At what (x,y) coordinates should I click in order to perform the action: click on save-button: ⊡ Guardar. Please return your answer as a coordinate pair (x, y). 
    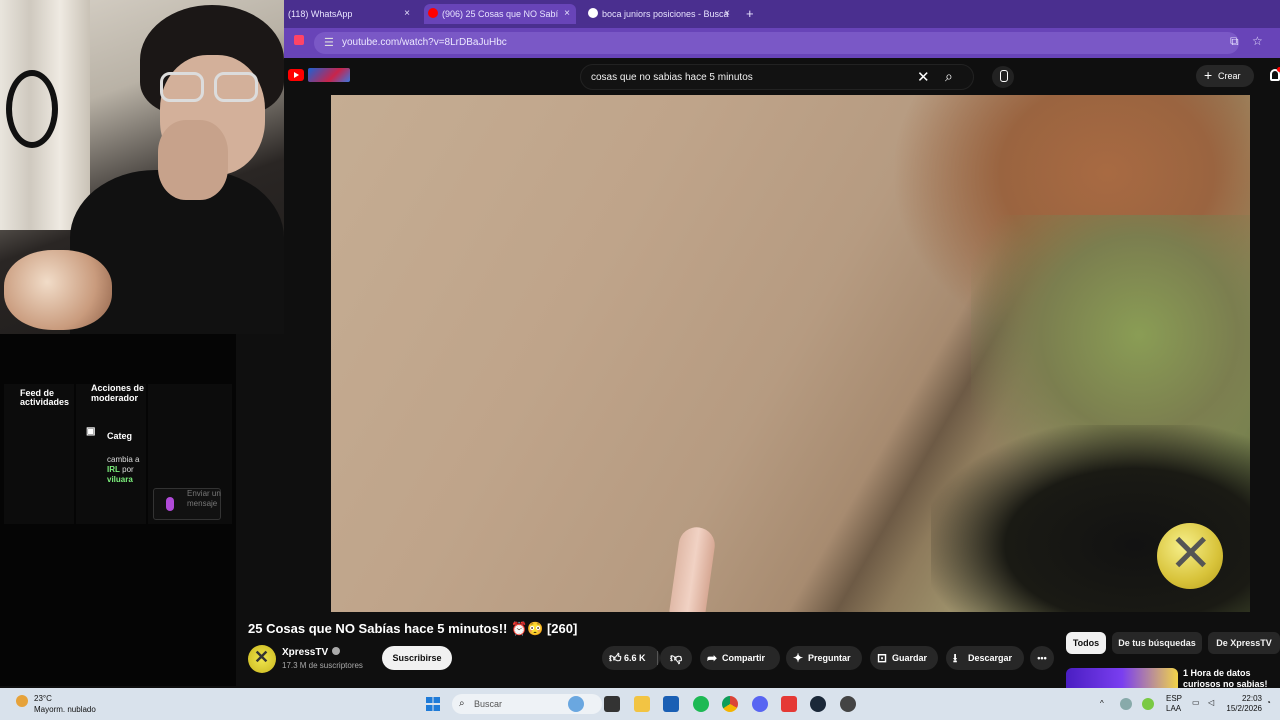
    Looking at the image, I should click on (904, 658).